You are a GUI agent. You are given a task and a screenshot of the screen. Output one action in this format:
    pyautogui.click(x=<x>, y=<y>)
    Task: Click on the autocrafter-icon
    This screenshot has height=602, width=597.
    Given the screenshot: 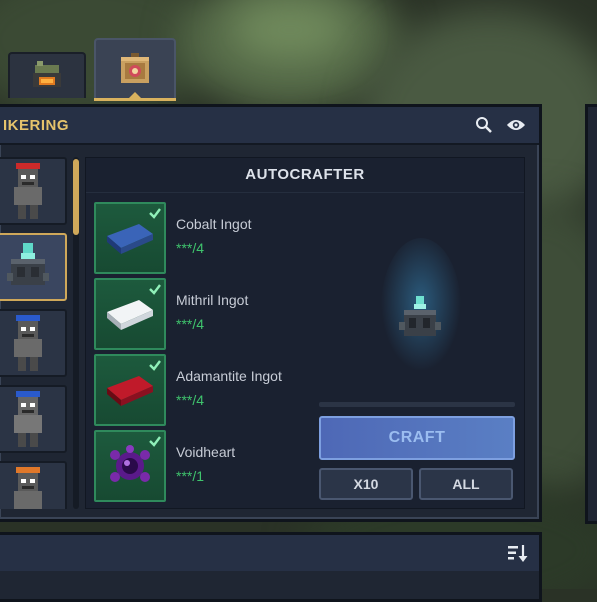 What is the action you would take?
    pyautogui.click(x=28, y=264)
    